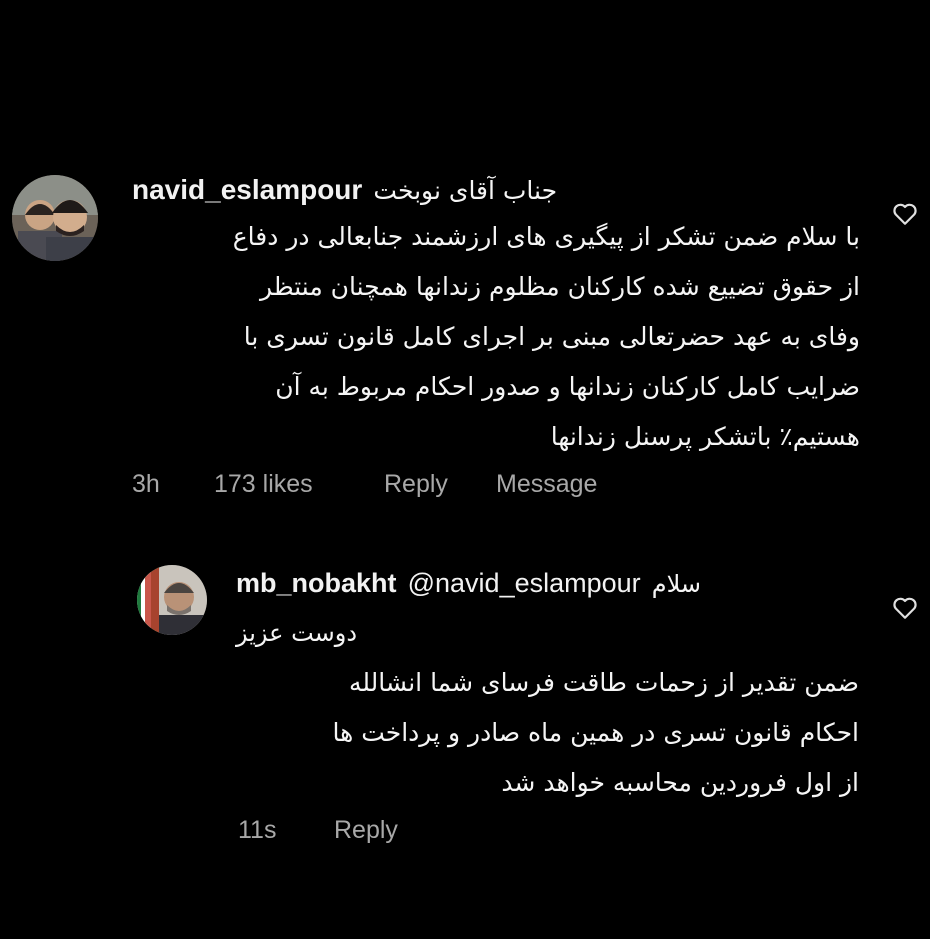 This screenshot has height=939, width=930. I want to click on comment-username: navid_eslampour, so click(247, 189).